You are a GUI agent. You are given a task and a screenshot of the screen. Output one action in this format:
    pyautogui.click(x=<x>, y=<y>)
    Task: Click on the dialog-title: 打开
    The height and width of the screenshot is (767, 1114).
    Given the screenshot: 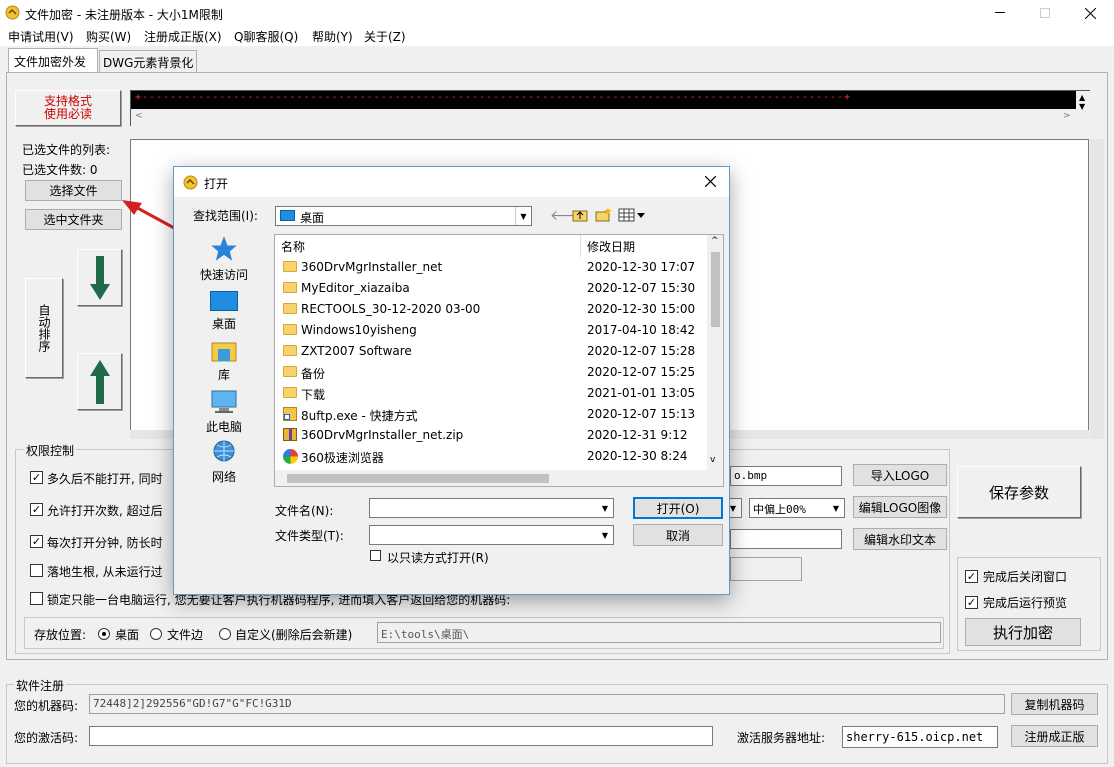 What is the action you would take?
    pyautogui.click(x=216, y=183)
    